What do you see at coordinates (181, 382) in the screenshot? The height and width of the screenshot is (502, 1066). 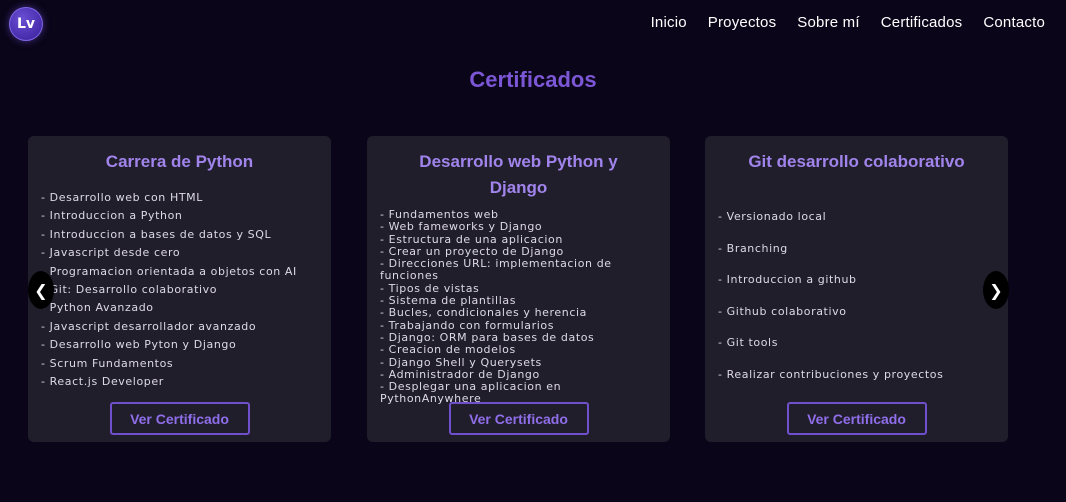 I see `list-item: React.js Developer` at bounding box center [181, 382].